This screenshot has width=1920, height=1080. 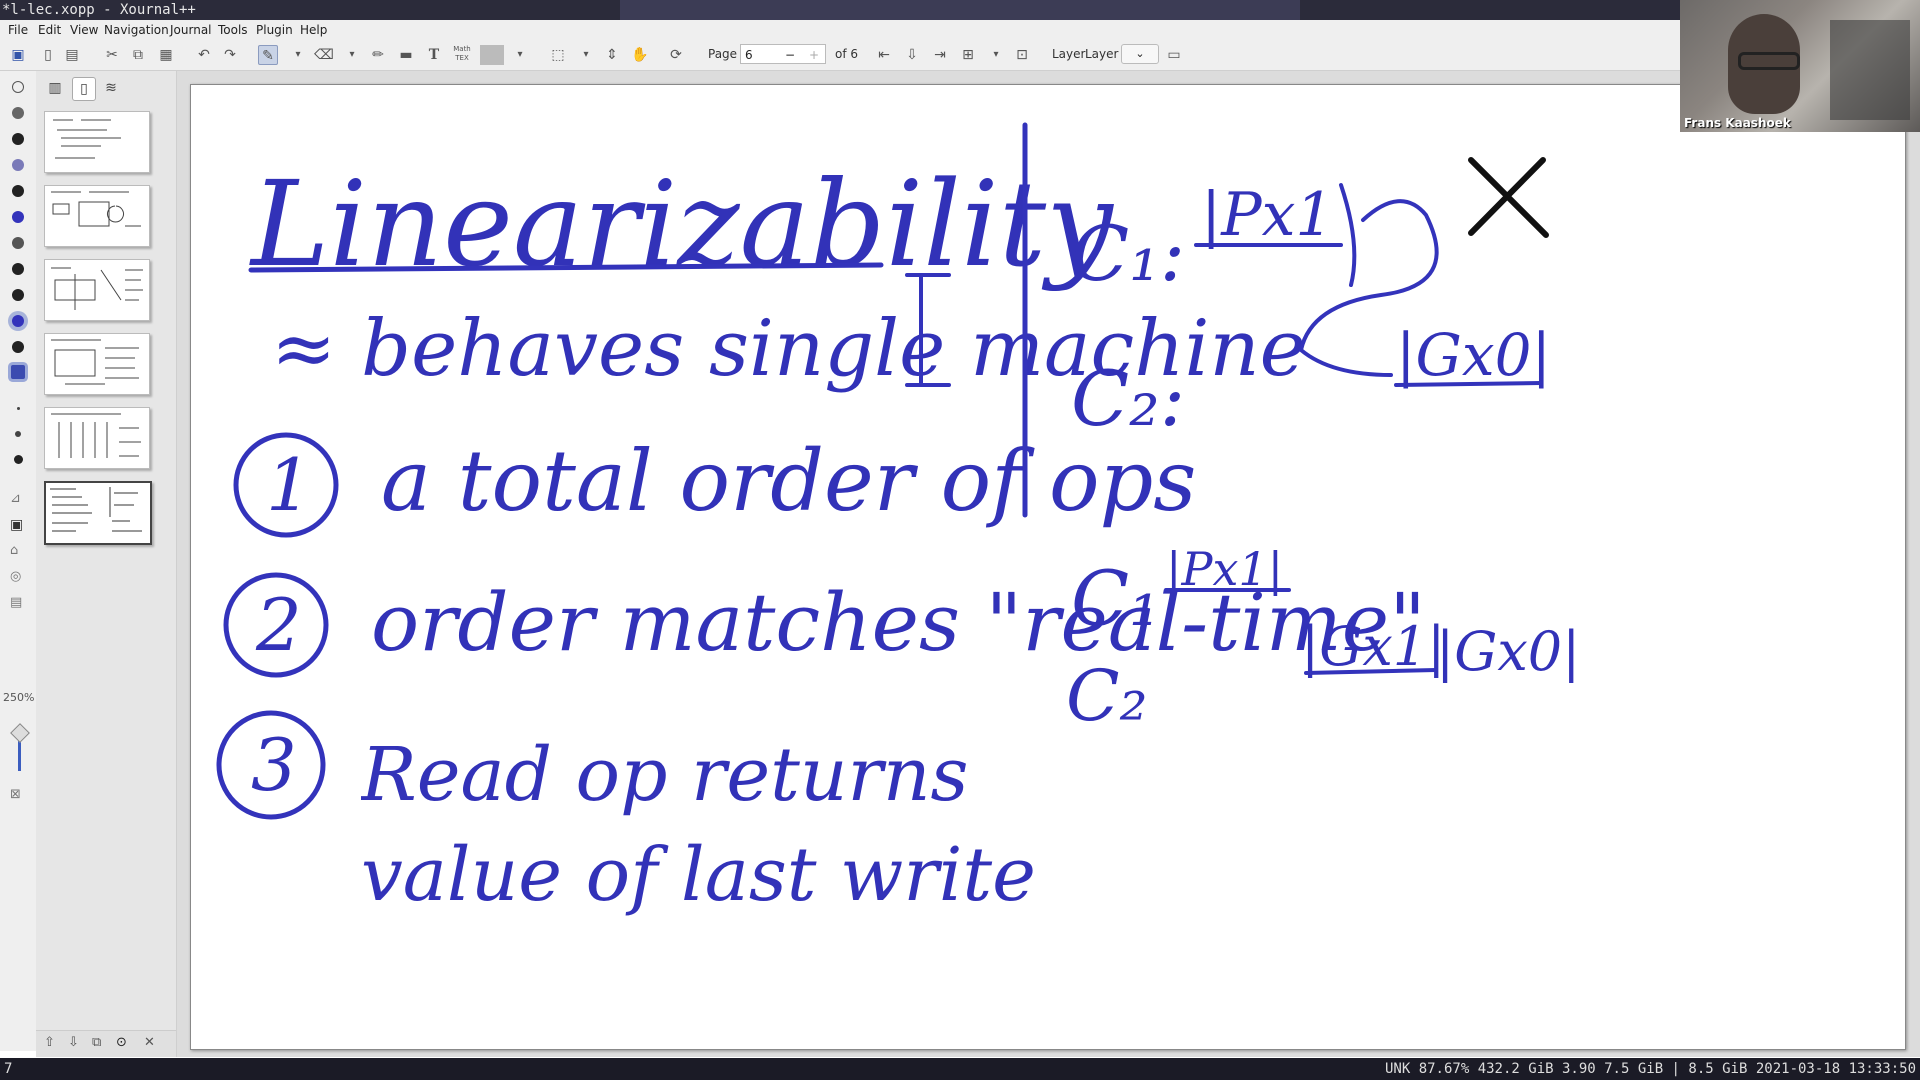 What do you see at coordinates (18, 165) in the screenshot?
I see `color-violet-icon` at bounding box center [18, 165].